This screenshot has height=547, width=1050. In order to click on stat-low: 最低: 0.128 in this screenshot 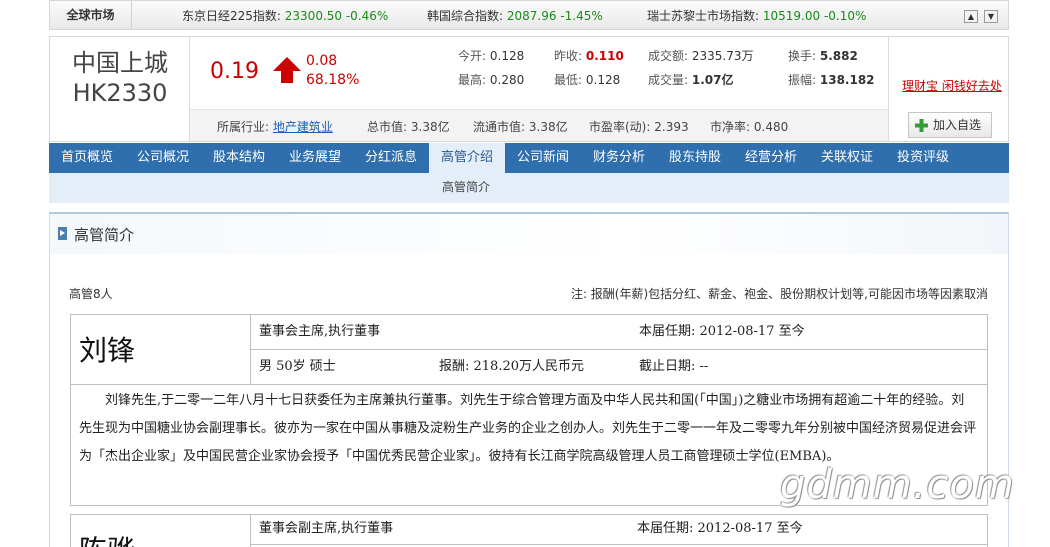, I will do `click(587, 80)`.